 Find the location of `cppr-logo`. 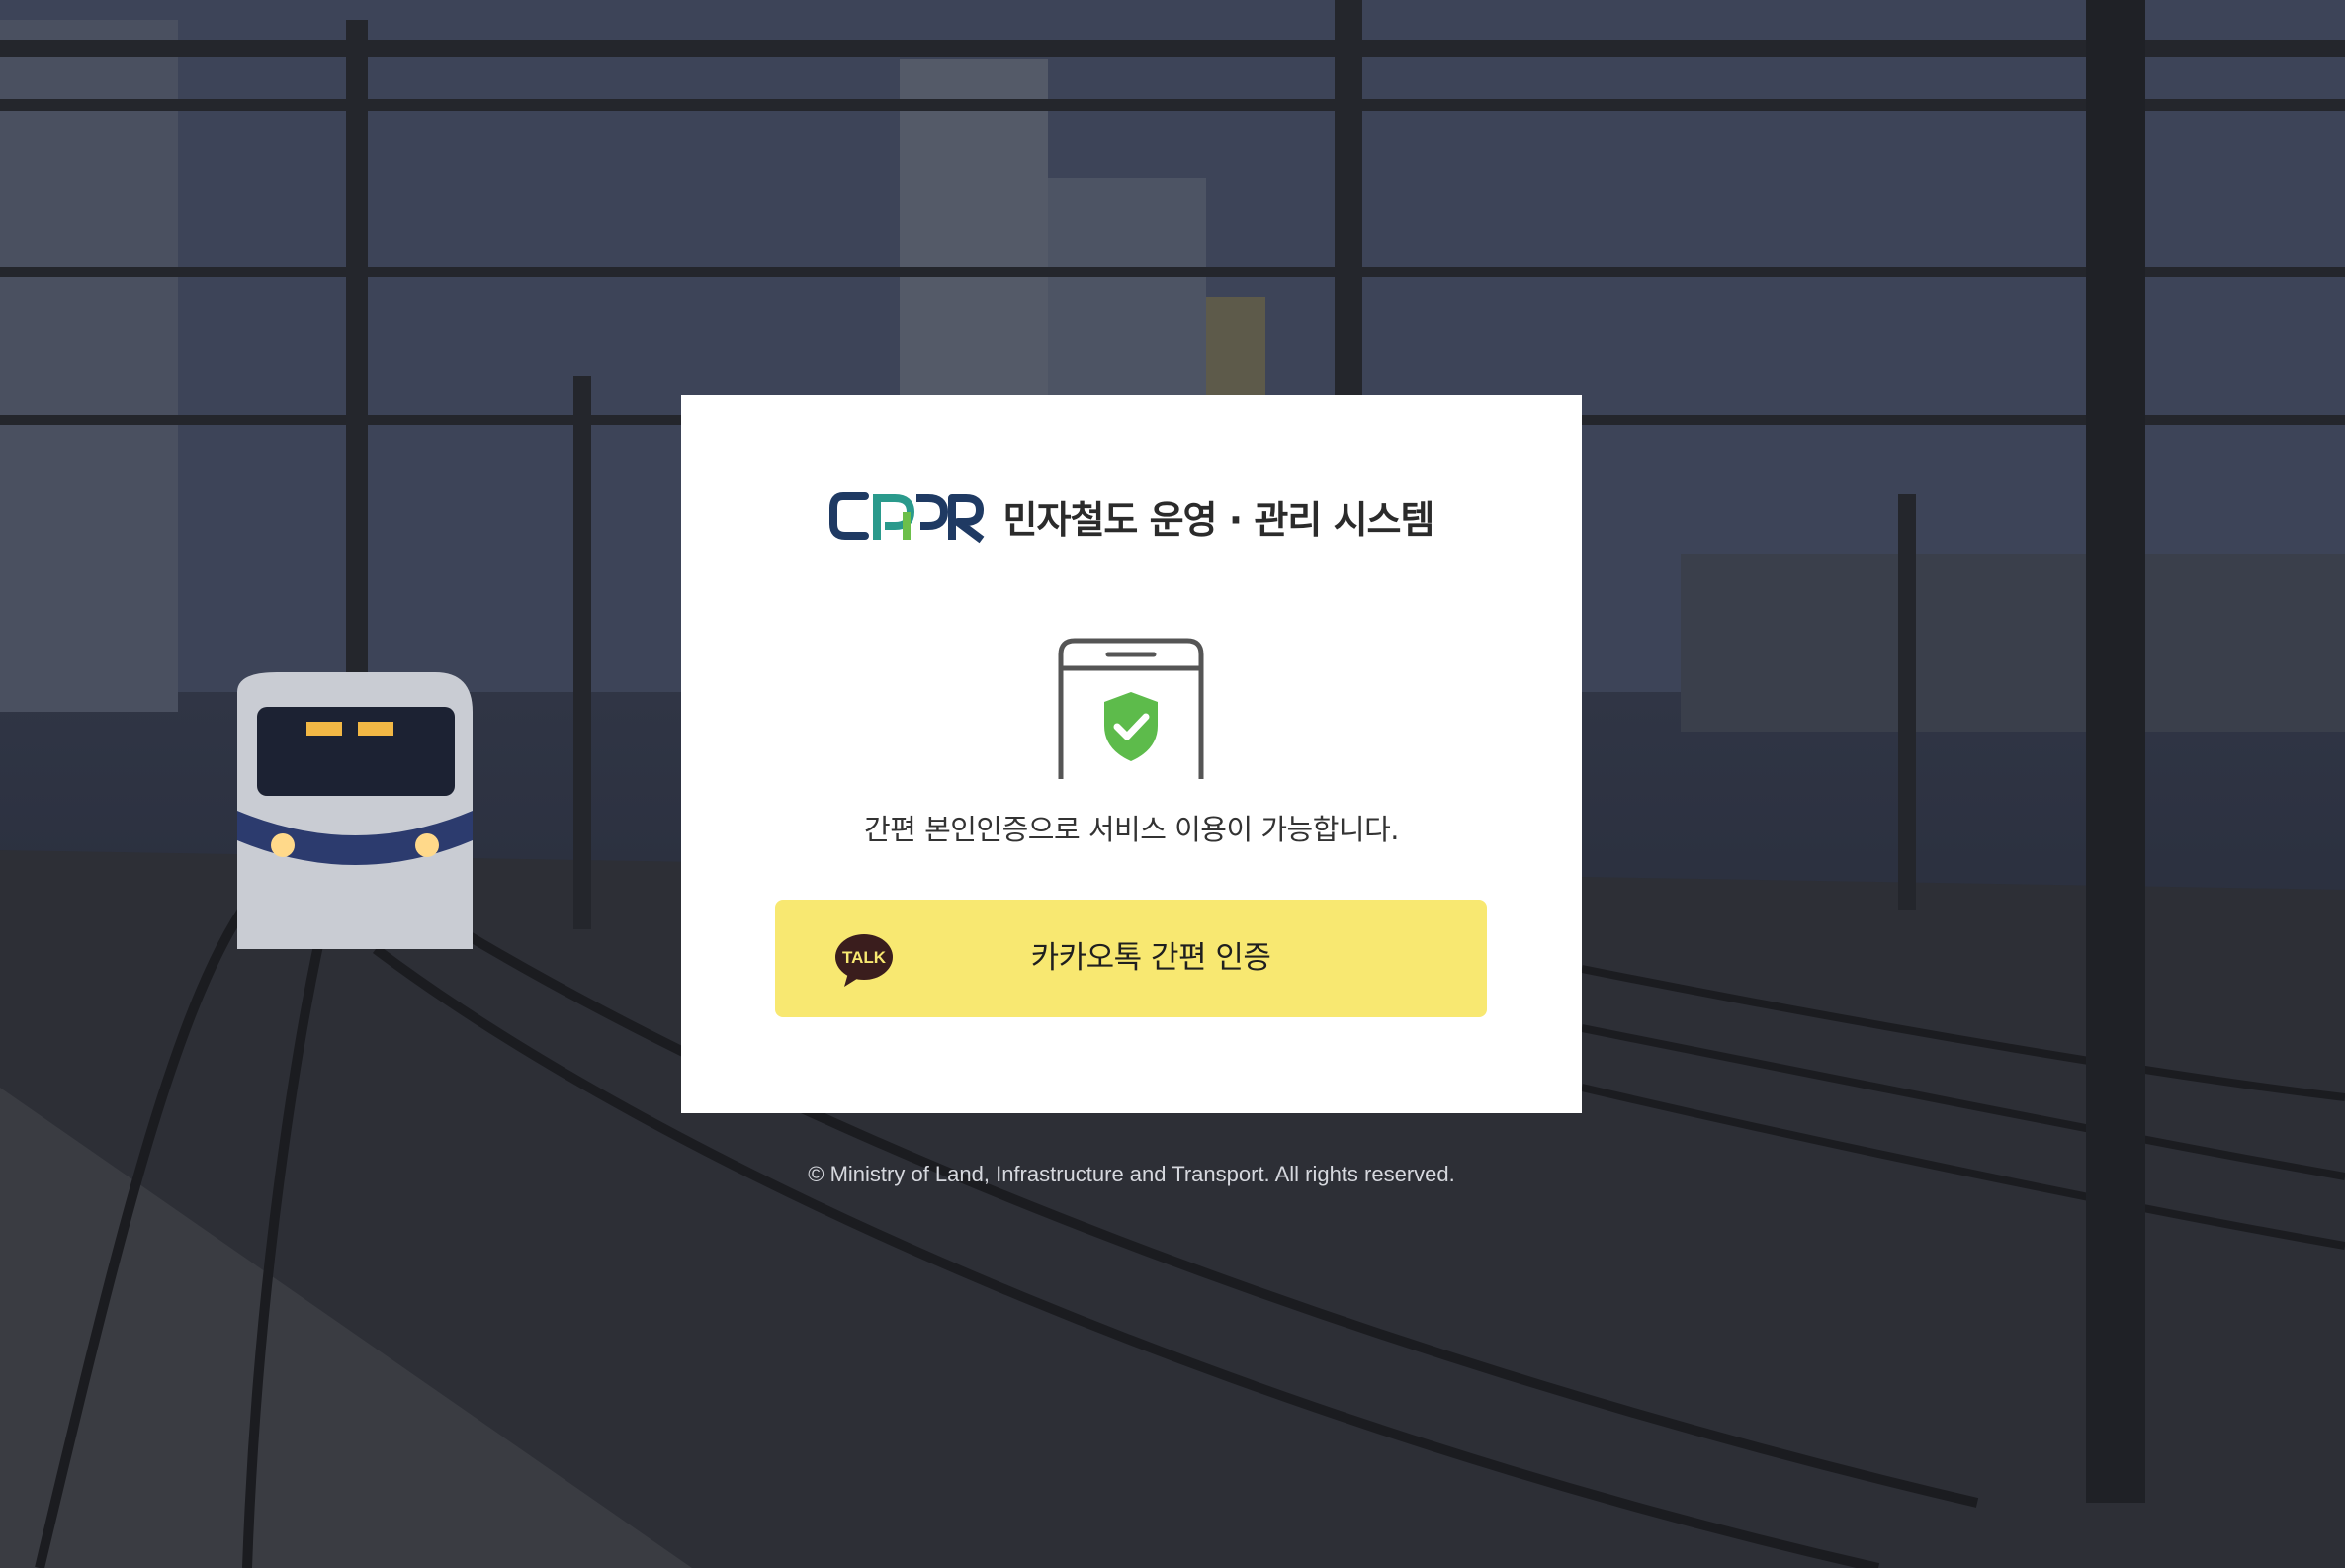

cppr-logo is located at coordinates (906, 518).